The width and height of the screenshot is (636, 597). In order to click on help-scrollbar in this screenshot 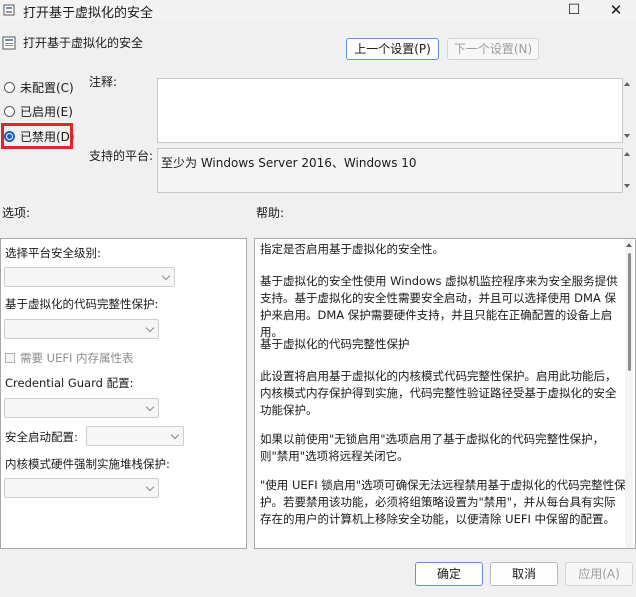, I will do `click(629, 393)`.